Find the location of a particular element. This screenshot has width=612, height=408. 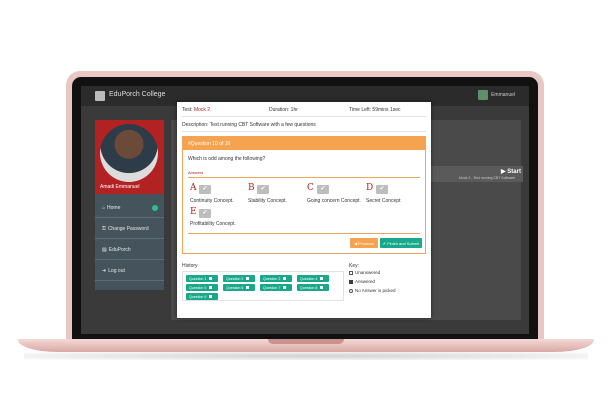

brand-name: EduPorch College is located at coordinates (137, 94).